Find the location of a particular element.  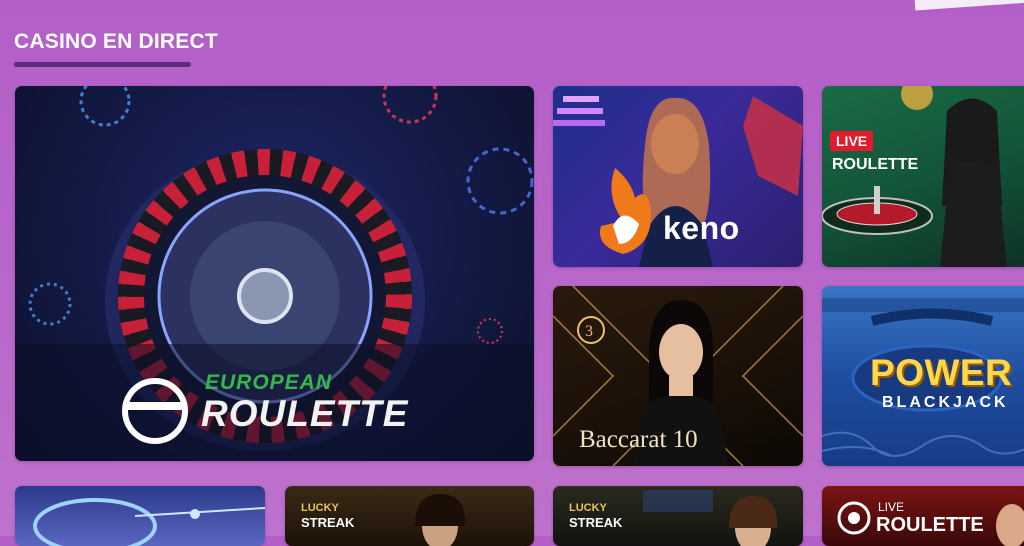

svg-text: 3 is located at coordinates (589, 331).